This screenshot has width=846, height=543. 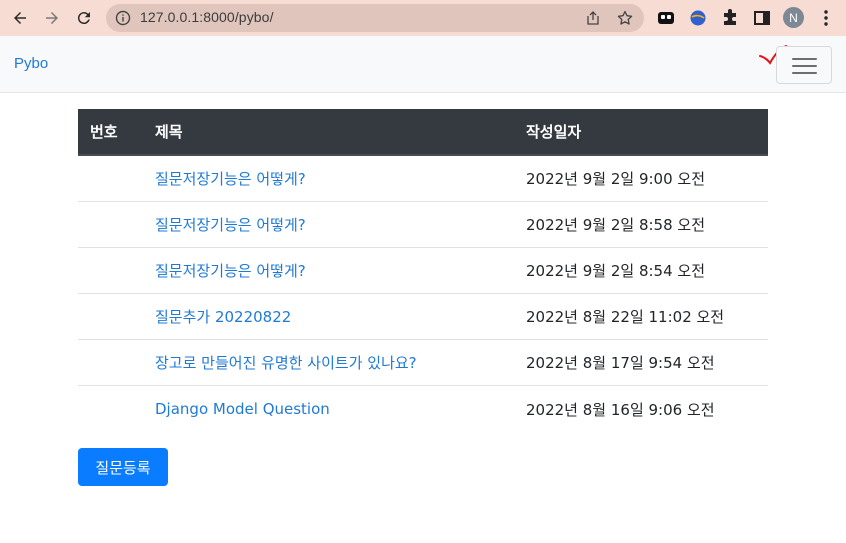 I want to click on extension-icon, so click(x=666, y=18).